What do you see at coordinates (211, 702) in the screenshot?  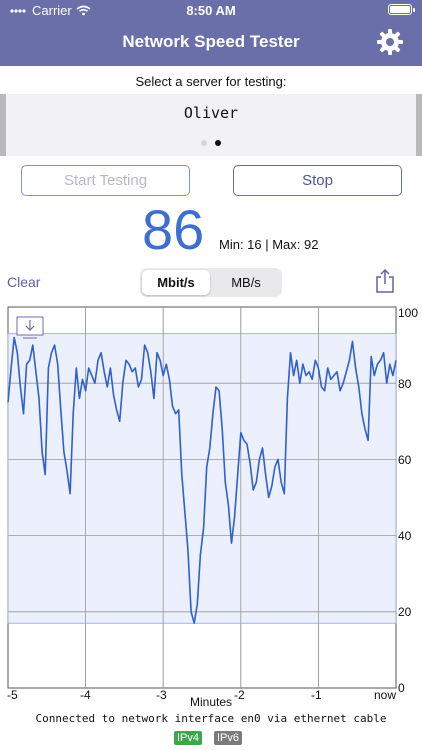 I see `x-axis-label: Minutes` at bounding box center [211, 702].